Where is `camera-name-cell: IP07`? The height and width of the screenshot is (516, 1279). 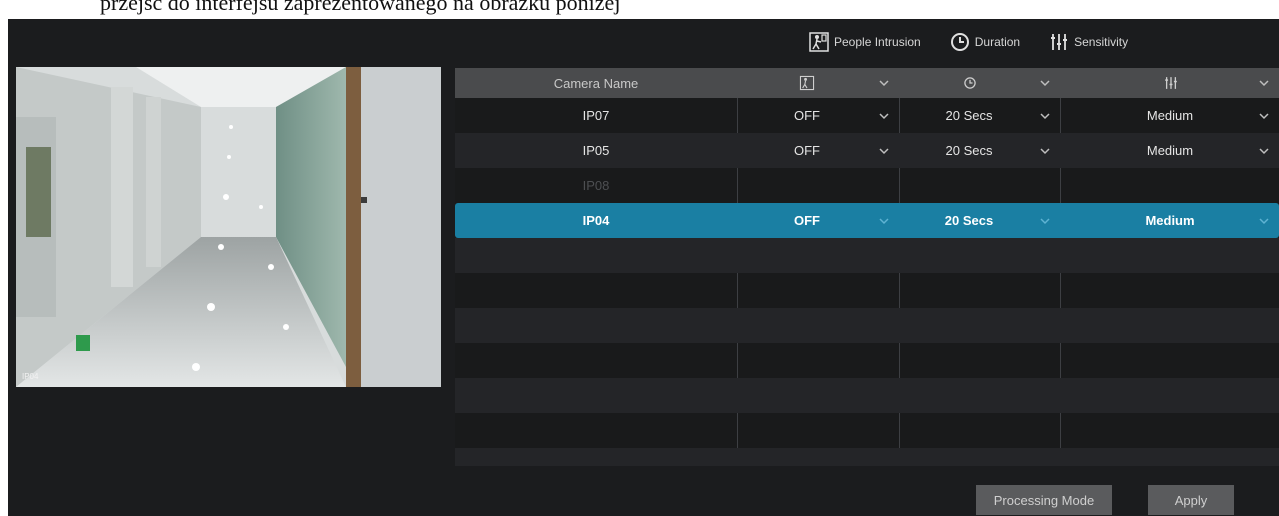 camera-name-cell: IP07 is located at coordinates (596, 115).